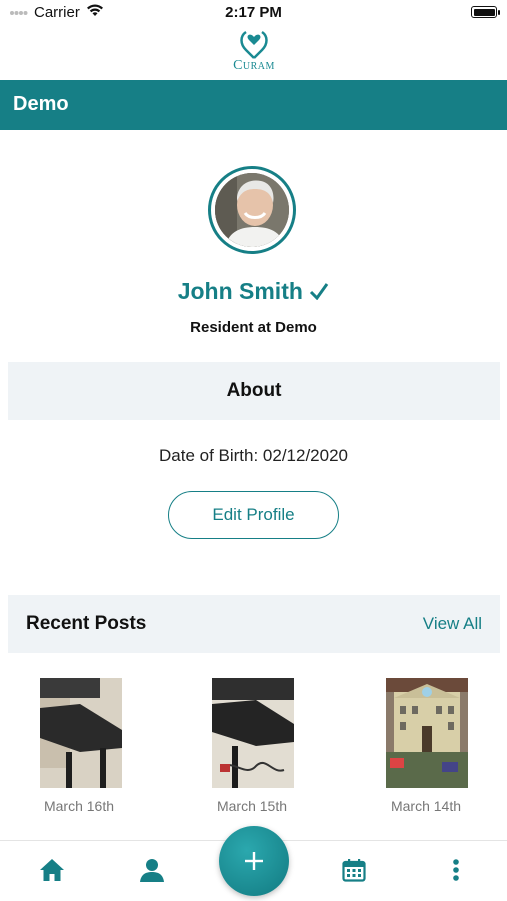 The height and width of the screenshot is (901, 507). I want to click on app-logo: CURAM, so click(254, 51).